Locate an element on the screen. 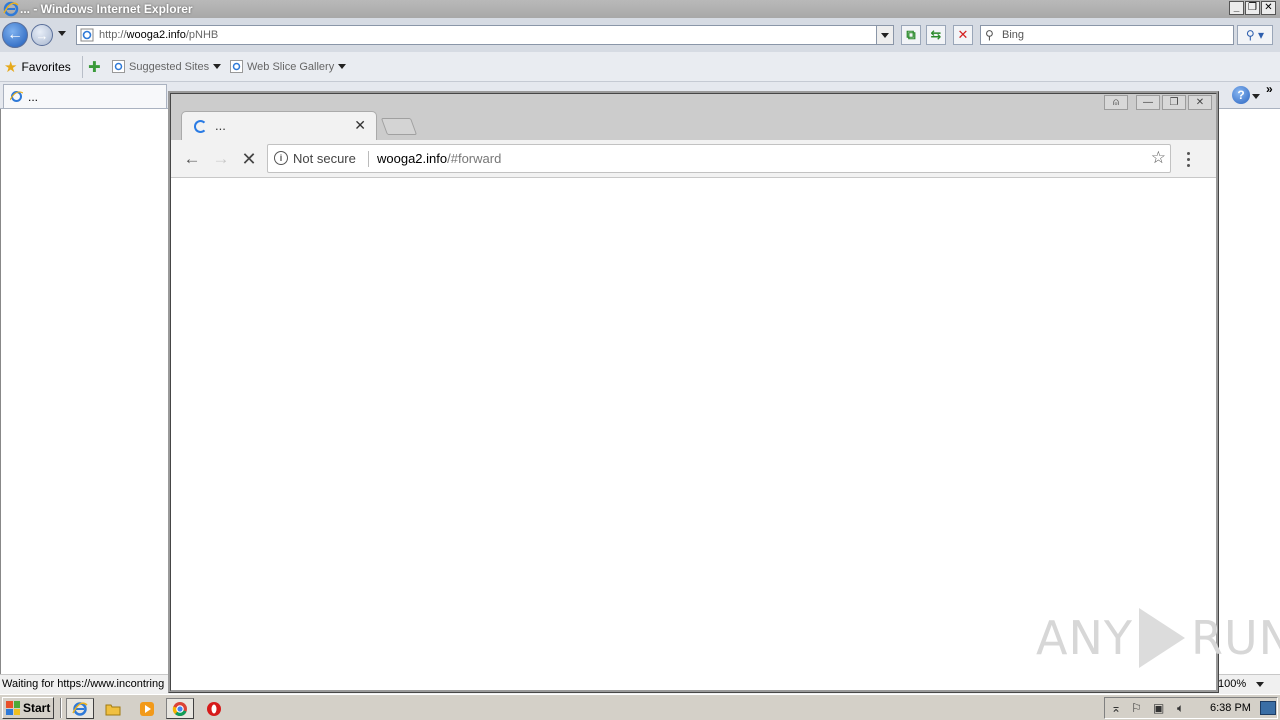  fav-link-label: Suggested Sites is located at coordinates (169, 66).